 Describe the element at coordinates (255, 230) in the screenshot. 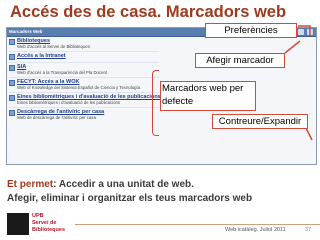

I see `footer-text: Web icatàleg. Juliol 2011` at that location.